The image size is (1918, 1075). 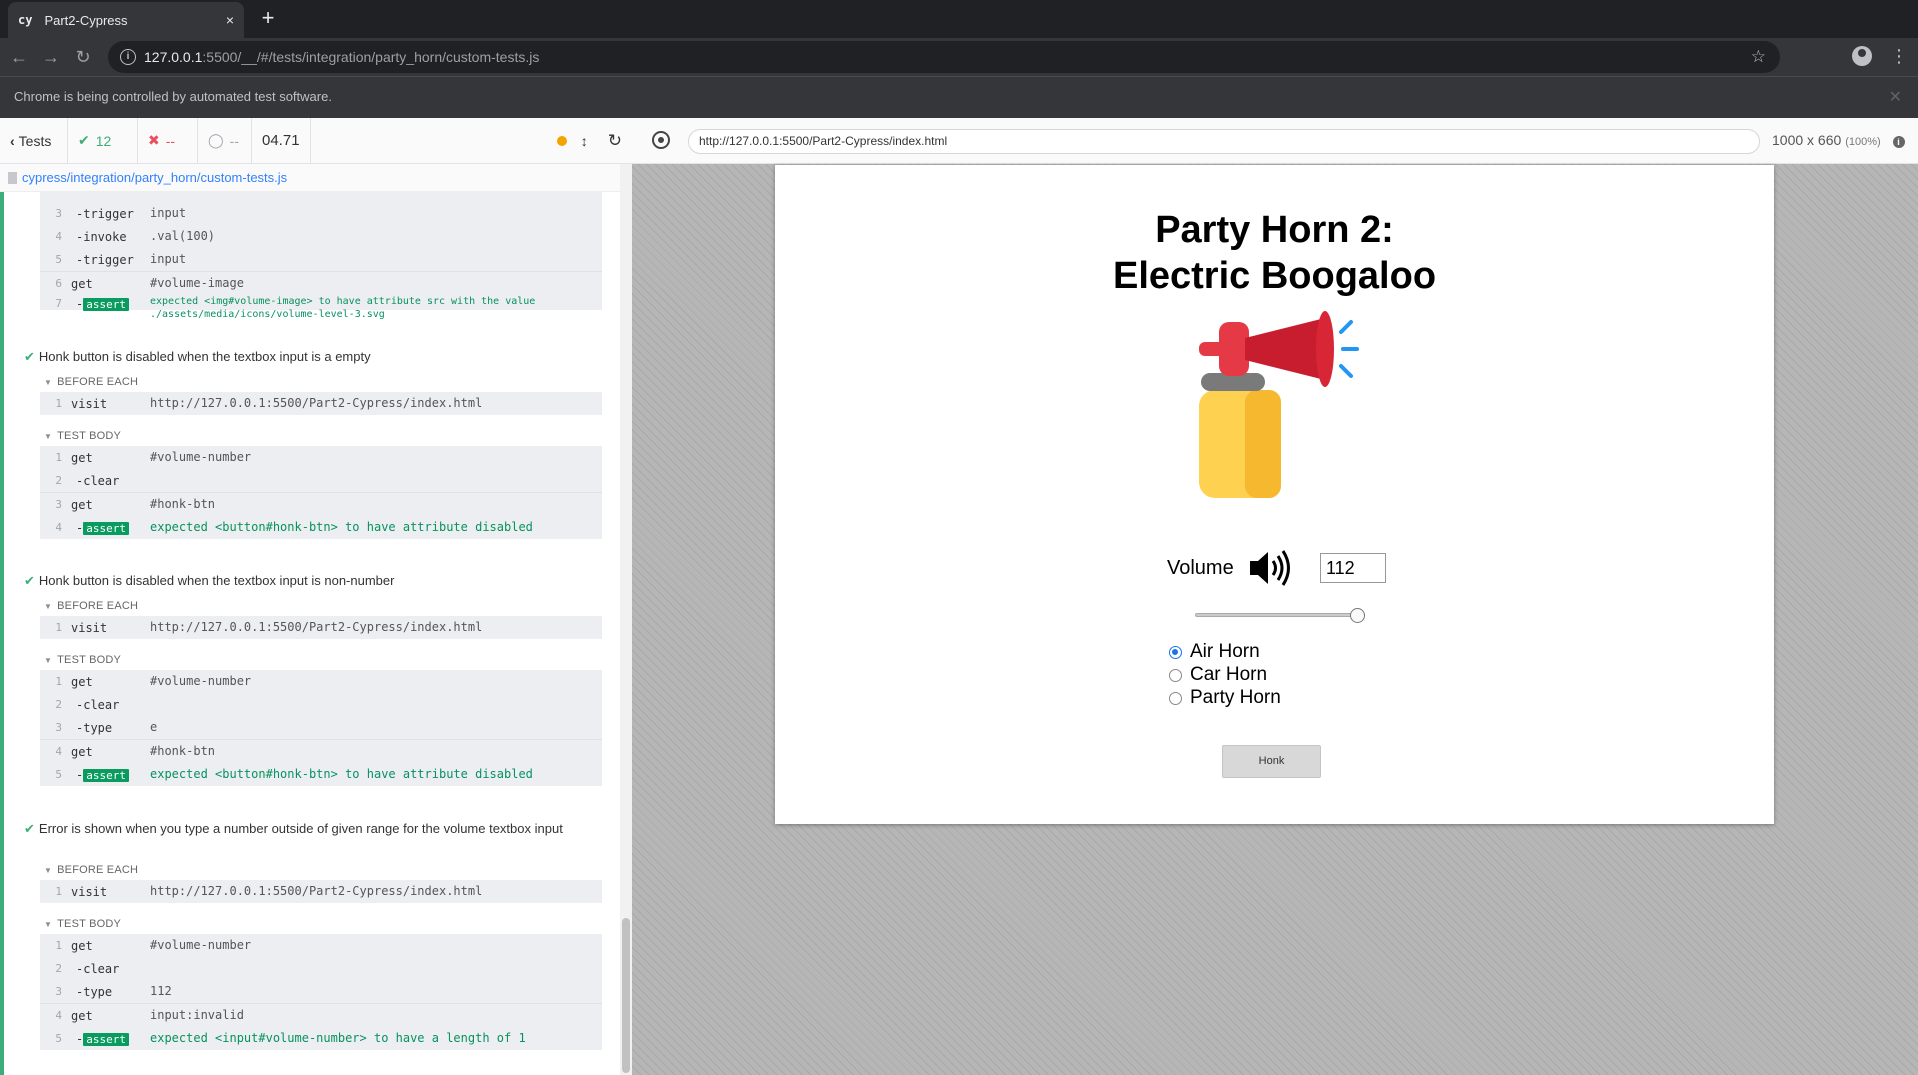 What do you see at coordinates (321, 504) in the screenshot?
I see `command-row: 3 get #honk-btn` at bounding box center [321, 504].